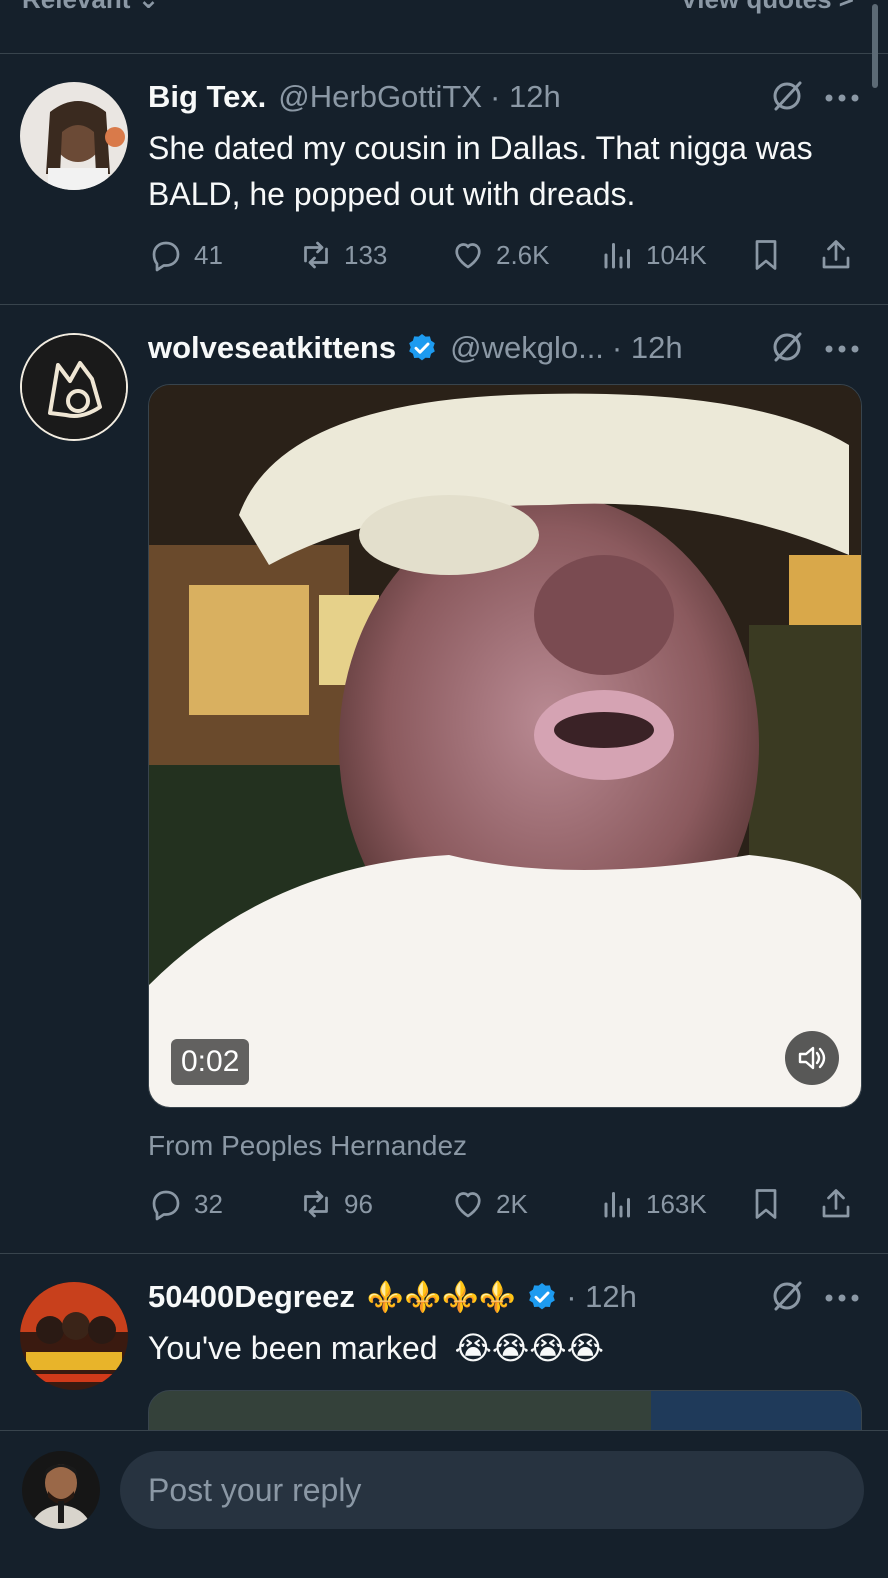 This screenshot has height=1578, width=888. I want to click on view-quotes-link: View quotes >, so click(767, 7).